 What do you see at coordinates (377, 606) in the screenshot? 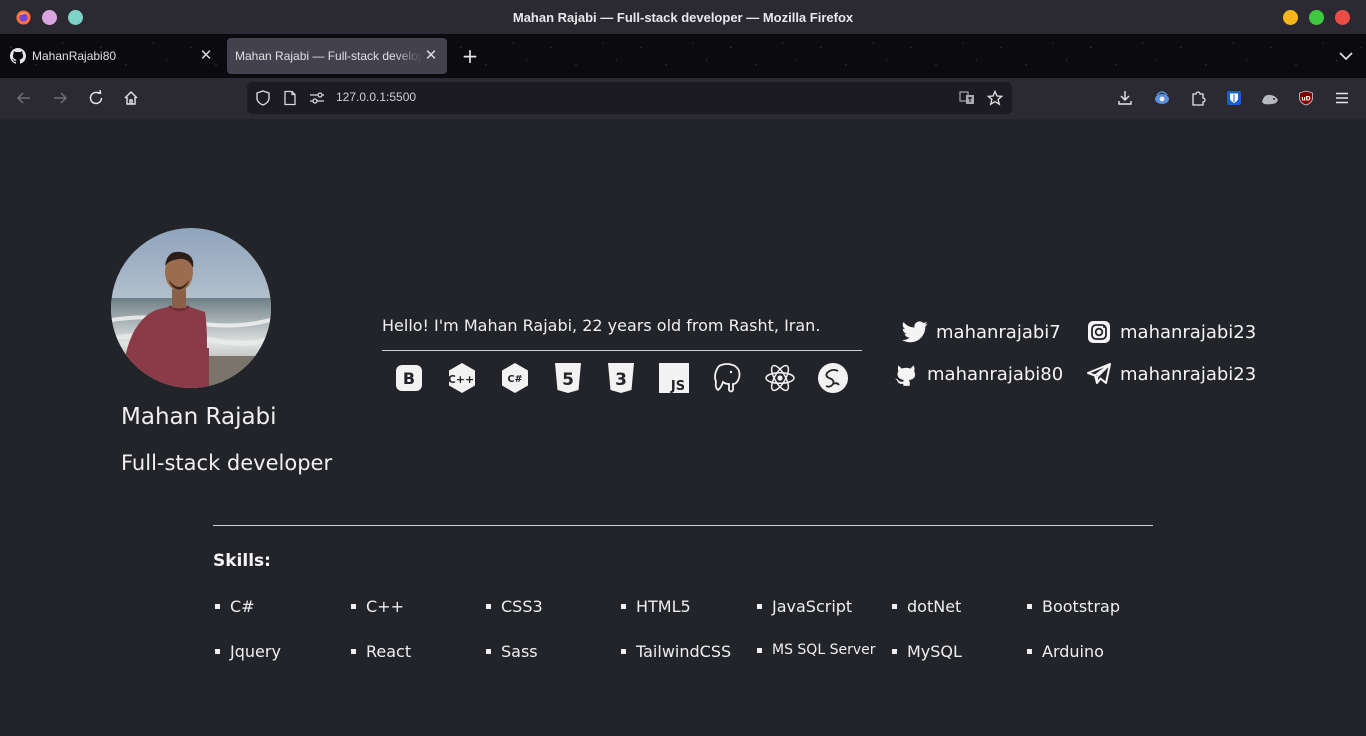
I see `skill-item: C++` at bounding box center [377, 606].